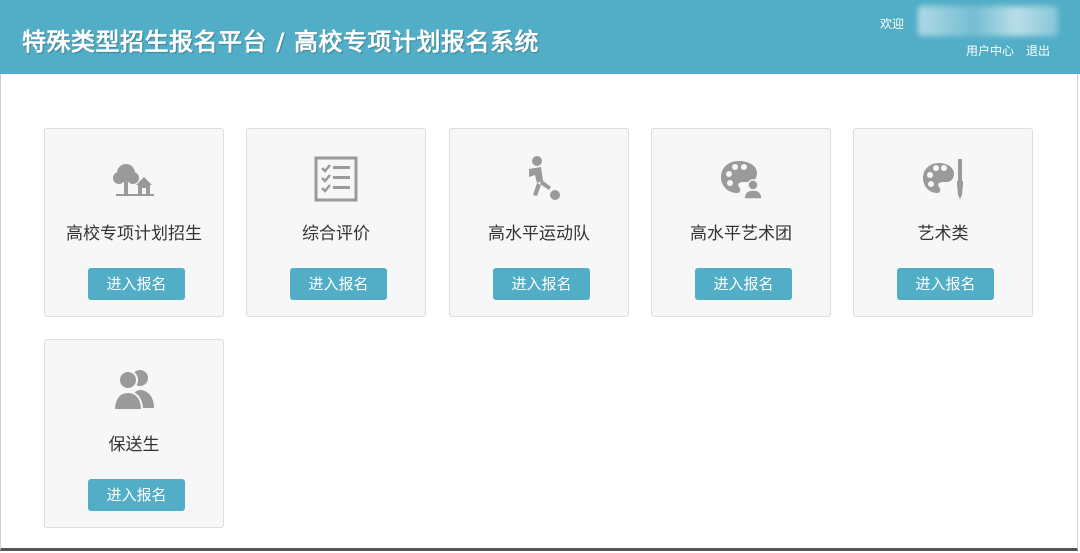 This screenshot has width=1080, height=553. Describe the element at coordinates (943, 179) in the screenshot. I see `palette-brush-icon` at that location.